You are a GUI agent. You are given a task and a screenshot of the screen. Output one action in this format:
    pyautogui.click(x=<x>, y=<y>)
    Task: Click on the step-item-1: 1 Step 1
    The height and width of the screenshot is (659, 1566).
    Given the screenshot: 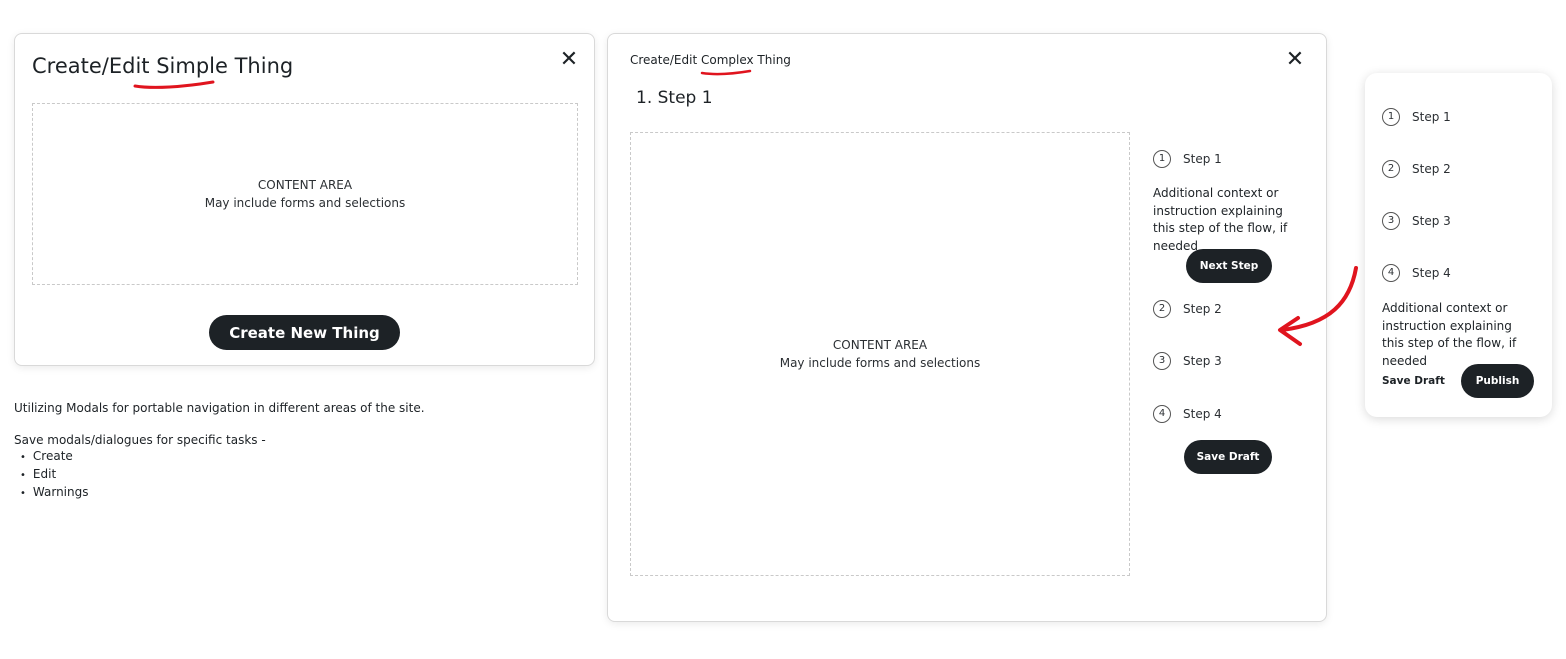 What is the action you would take?
    pyautogui.click(x=1187, y=159)
    